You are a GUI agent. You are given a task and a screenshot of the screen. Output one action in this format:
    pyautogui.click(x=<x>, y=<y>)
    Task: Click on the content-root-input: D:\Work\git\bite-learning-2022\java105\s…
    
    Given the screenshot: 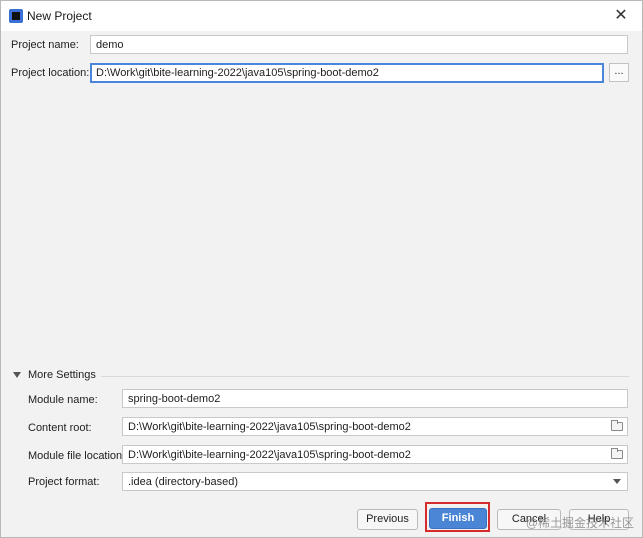 What is the action you would take?
    pyautogui.click(x=375, y=426)
    